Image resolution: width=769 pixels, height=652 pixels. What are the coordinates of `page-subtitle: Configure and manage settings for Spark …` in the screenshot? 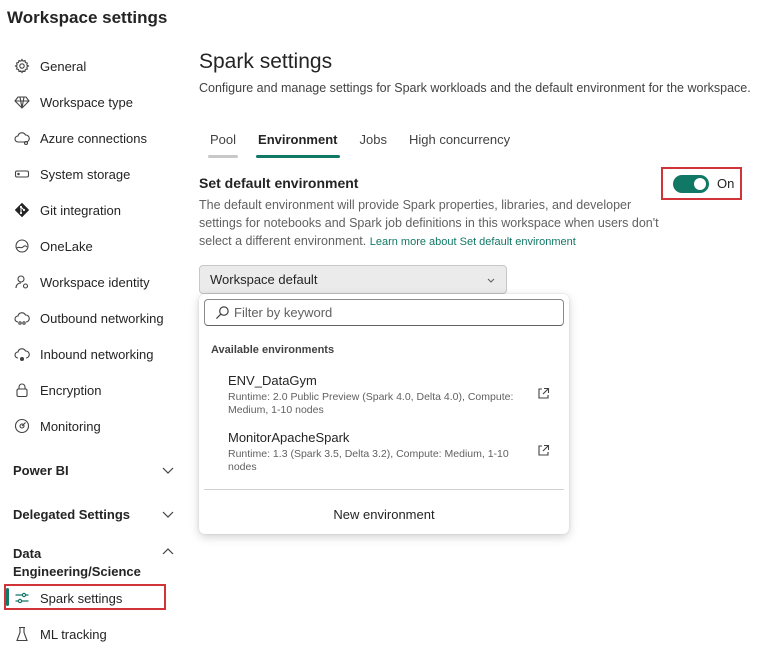 It's located at (475, 88).